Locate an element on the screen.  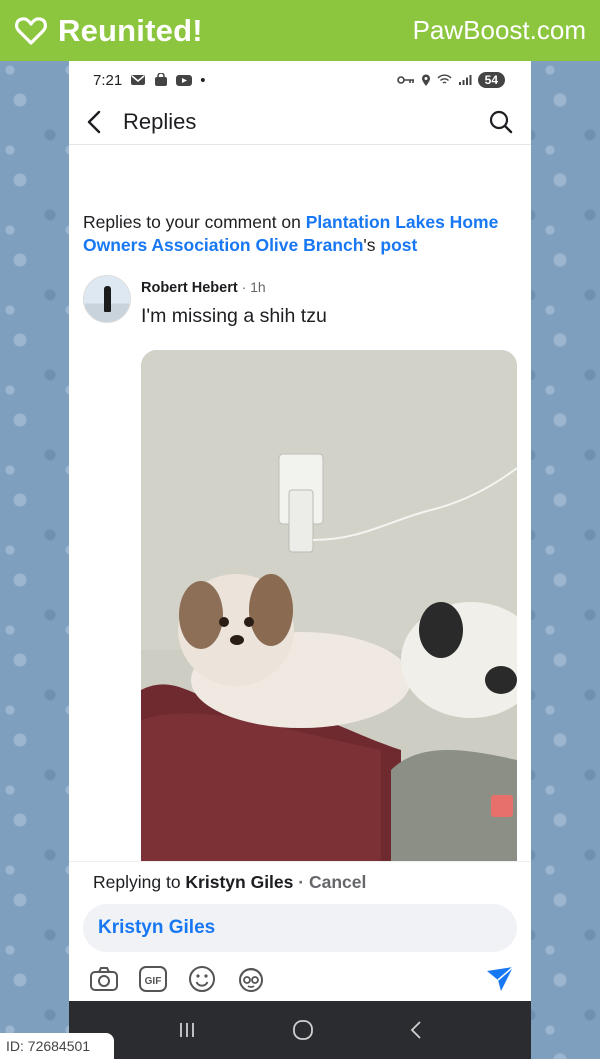
id-tag: ID: 72684501 is located at coordinates (57, 1046).